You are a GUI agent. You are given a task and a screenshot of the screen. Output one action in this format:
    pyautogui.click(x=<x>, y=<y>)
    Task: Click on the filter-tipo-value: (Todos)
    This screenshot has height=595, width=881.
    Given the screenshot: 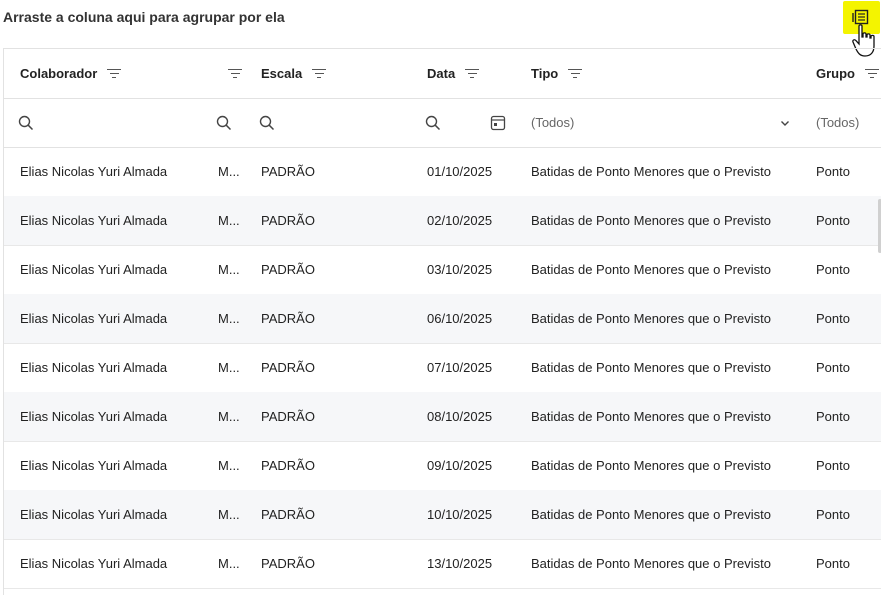 What is the action you would take?
    pyautogui.click(x=553, y=122)
    